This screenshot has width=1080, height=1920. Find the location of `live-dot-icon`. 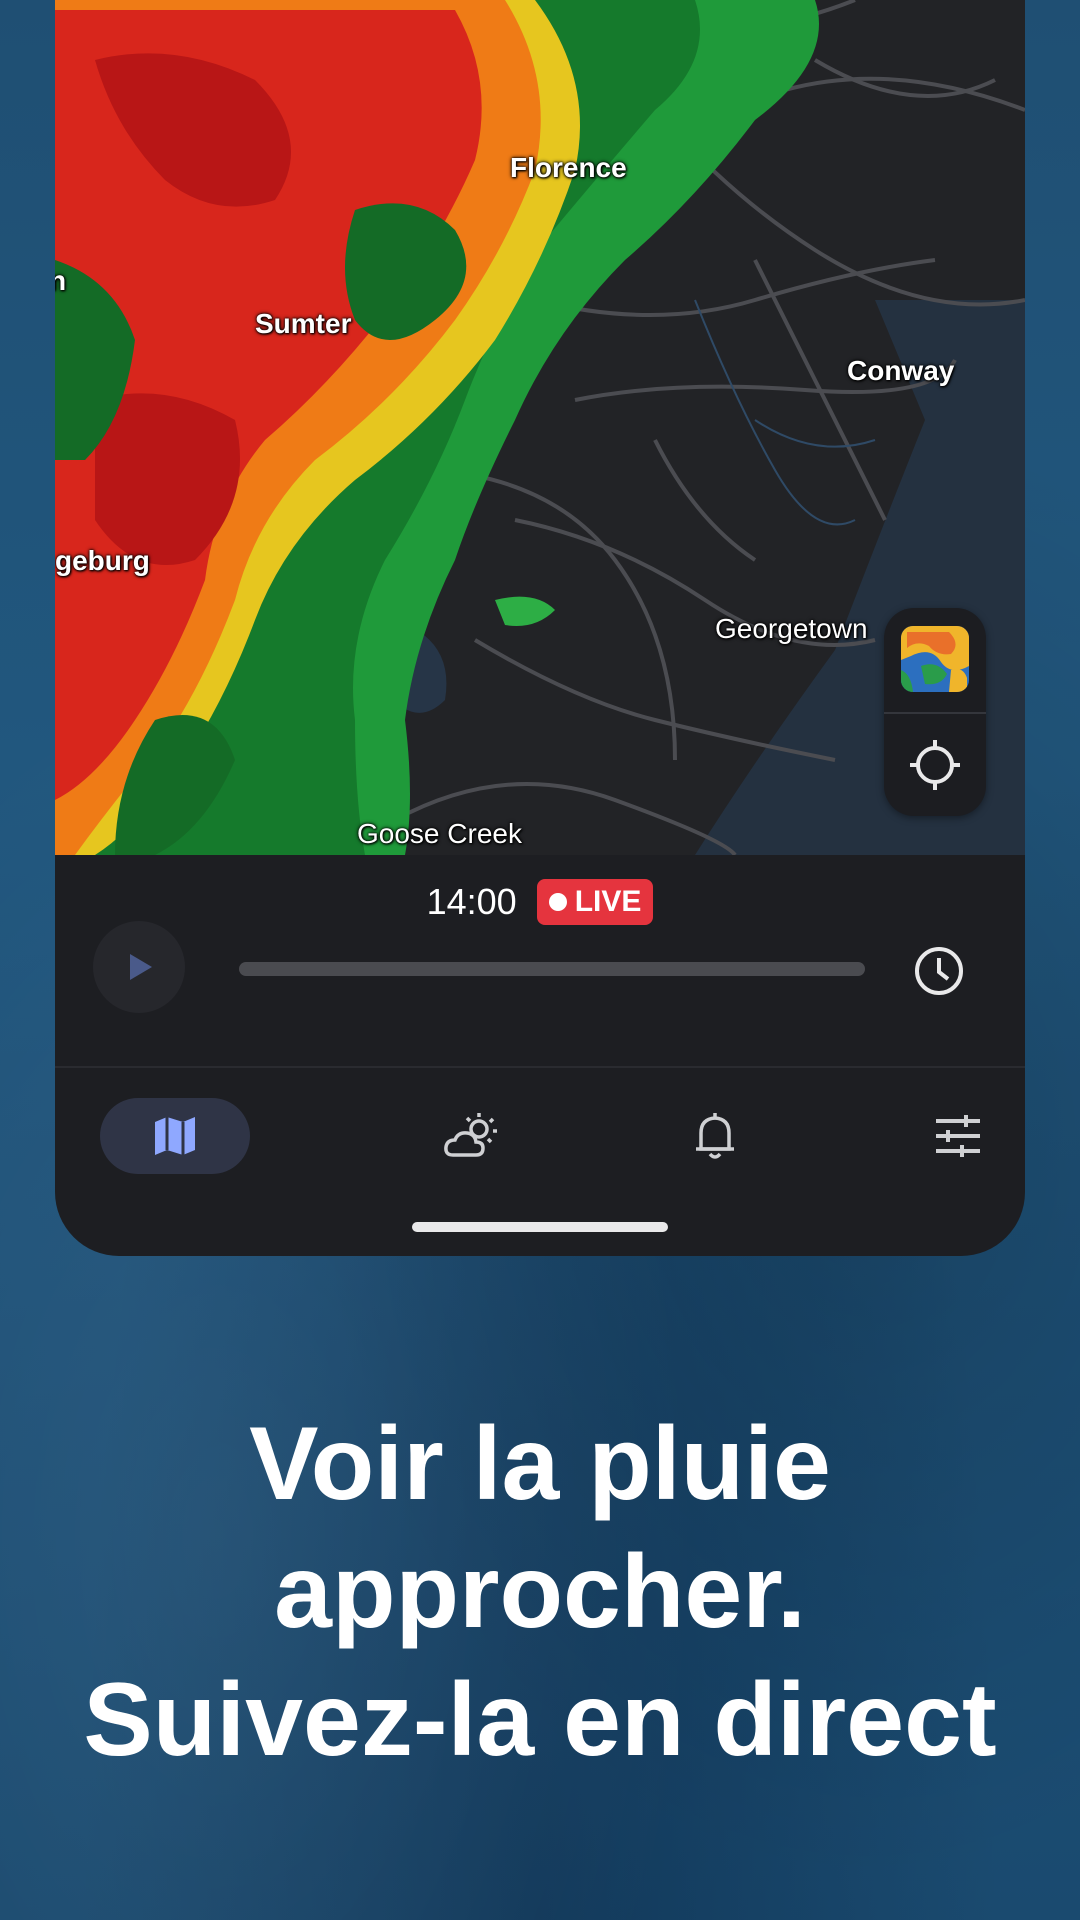

live-dot-icon is located at coordinates (557, 902).